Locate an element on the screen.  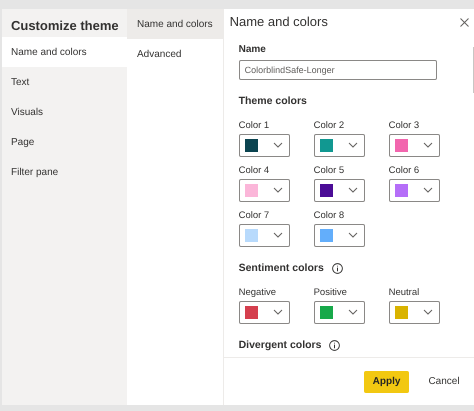
color-label: Color 7 is located at coordinates (254, 215).